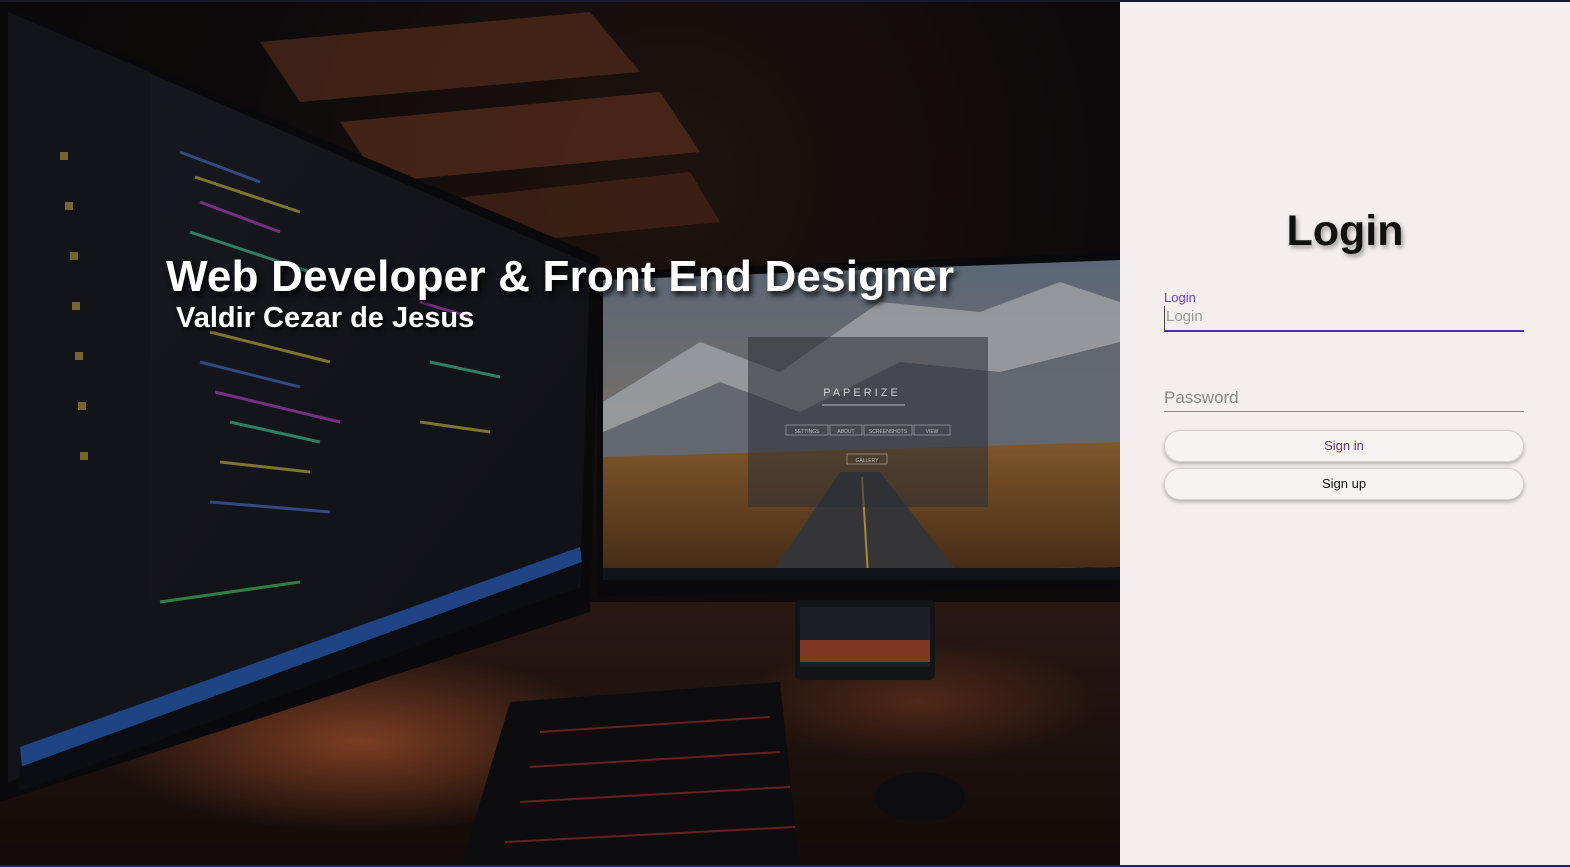  Describe the element at coordinates (560, 276) in the screenshot. I see `hero-title: Web Developer & Front End Designer` at that location.